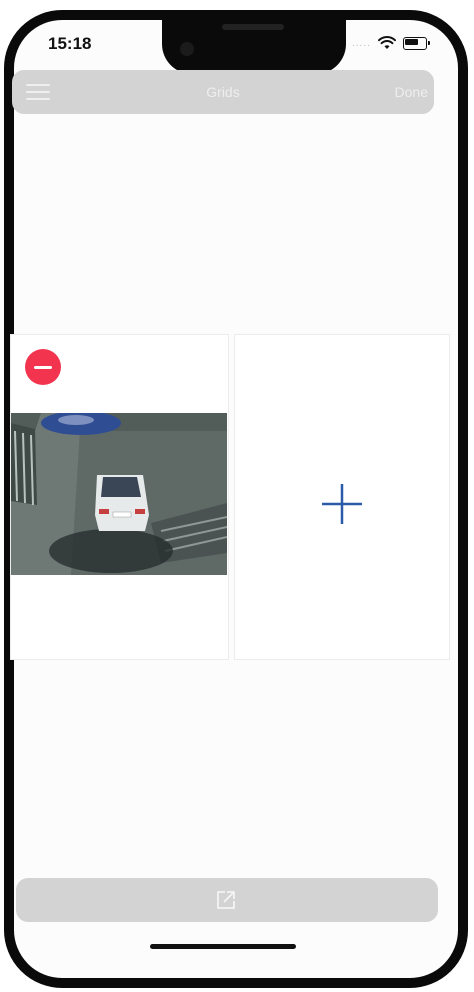  What do you see at coordinates (223, 946) in the screenshot?
I see `home-indicator` at bounding box center [223, 946].